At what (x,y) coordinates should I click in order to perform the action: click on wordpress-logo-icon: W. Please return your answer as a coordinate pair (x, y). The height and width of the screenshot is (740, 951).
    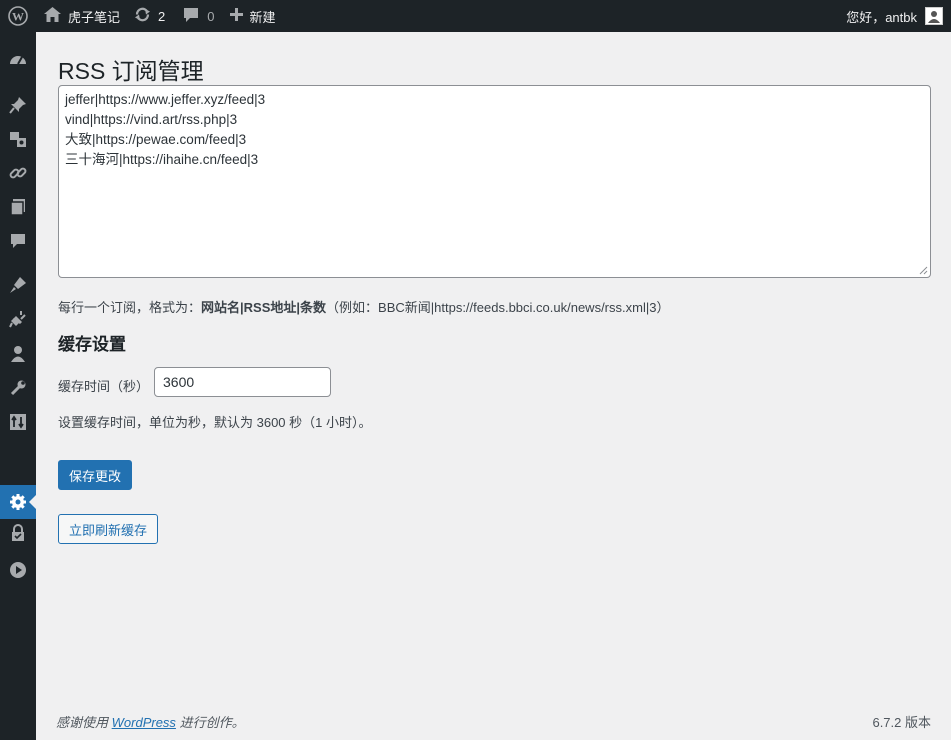
    Looking at the image, I should click on (18, 16).